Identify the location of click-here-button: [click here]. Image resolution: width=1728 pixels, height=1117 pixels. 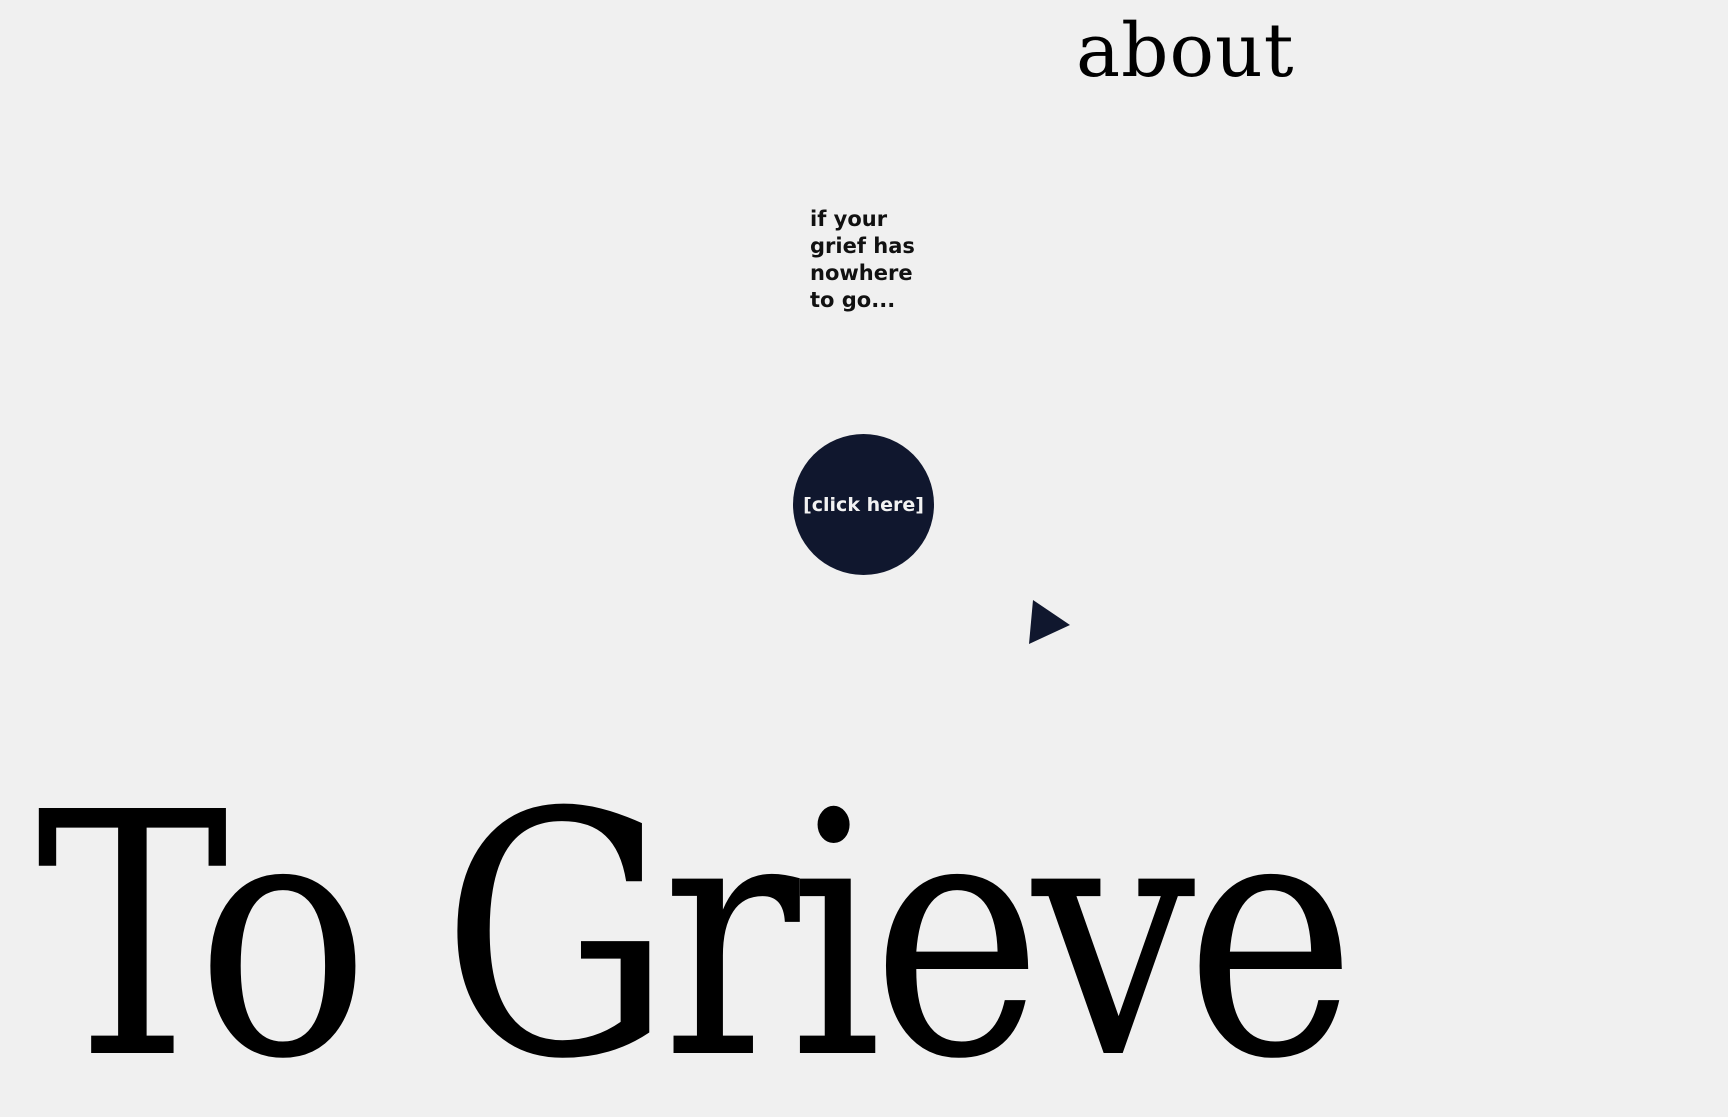
(863, 504).